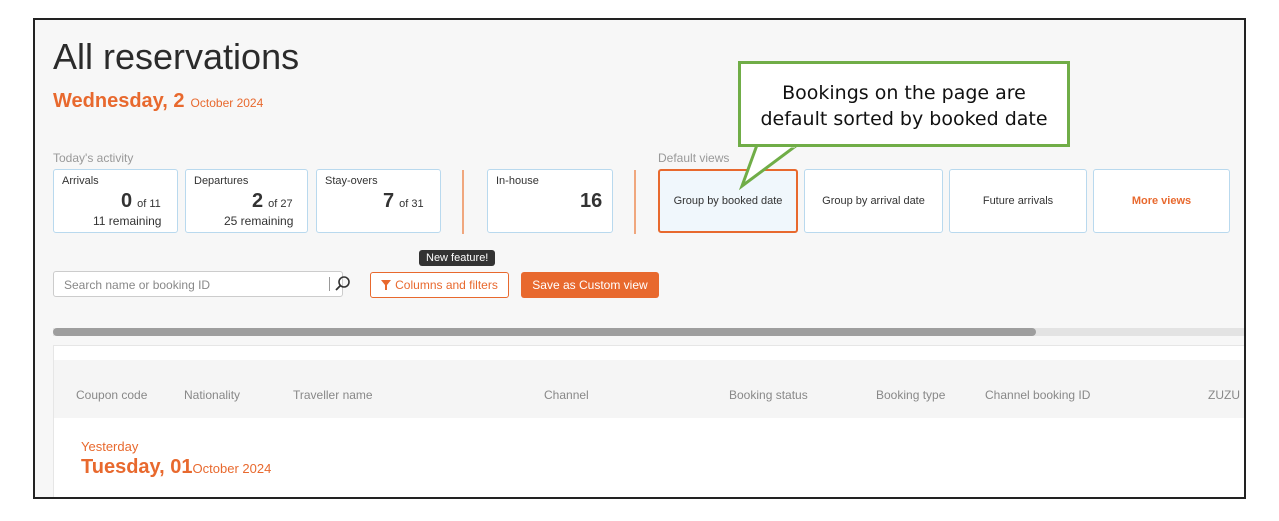 Image resolution: width=1279 pixels, height=521 pixels. What do you see at coordinates (1018, 201) in the screenshot?
I see `view-future-arrivals: Future arrivals` at bounding box center [1018, 201].